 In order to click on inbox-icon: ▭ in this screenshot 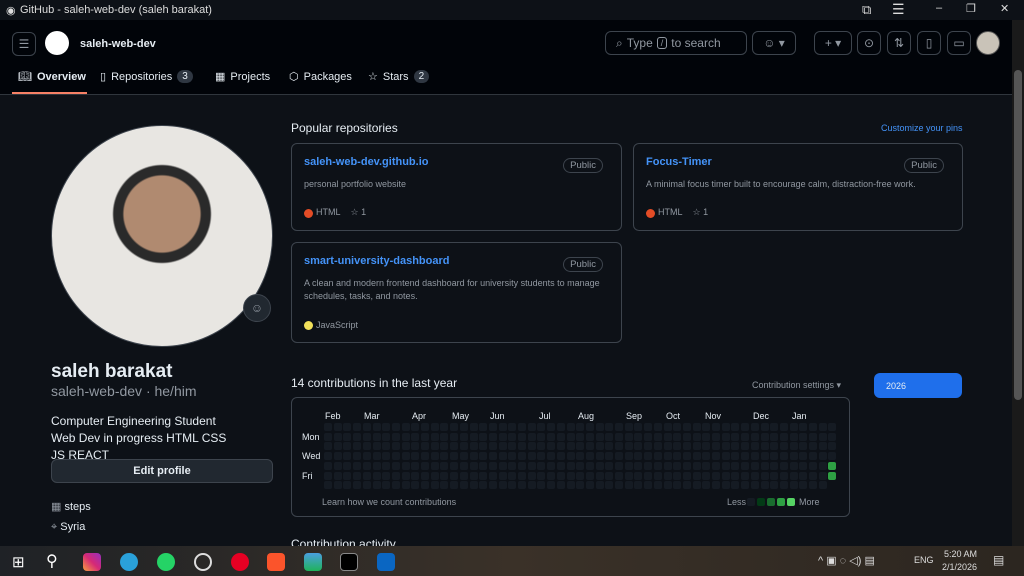, I will do `click(959, 43)`.